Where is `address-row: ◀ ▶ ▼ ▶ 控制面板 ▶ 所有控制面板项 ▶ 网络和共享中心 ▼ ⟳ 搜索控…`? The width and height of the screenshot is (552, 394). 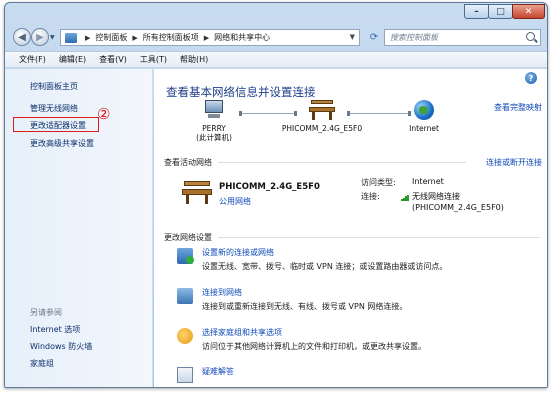 address-row: ◀ ▶ ▼ ▶ 控制面板 ▶ 所有控制面板项 ▶ 网络和共享中心 ▼ ⟳ 搜索控… is located at coordinates (276, 37).